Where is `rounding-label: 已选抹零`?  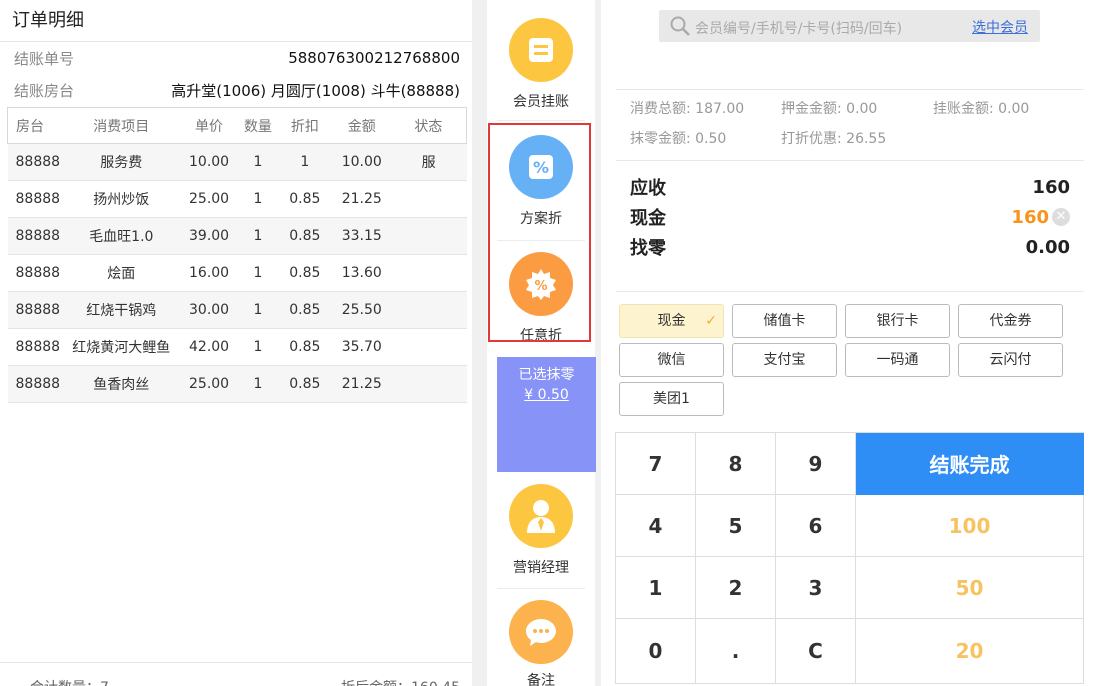
rounding-label: 已选抹零 is located at coordinates (546, 375).